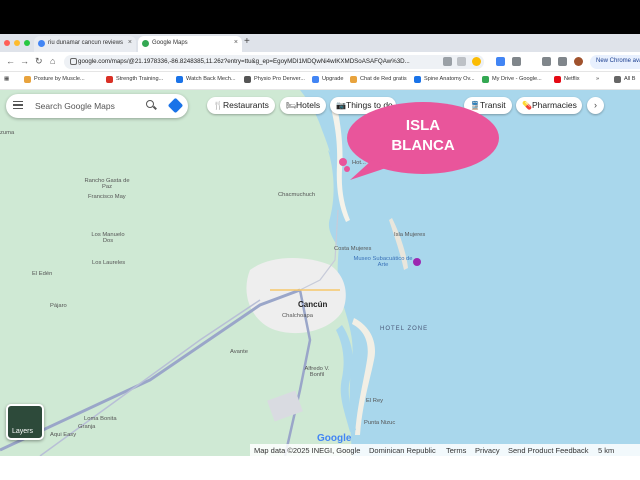 This screenshot has width=640, height=480. Describe the element at coordinates (606, 450) in the screenshot. I see `scale-label: 5 km` at that location.